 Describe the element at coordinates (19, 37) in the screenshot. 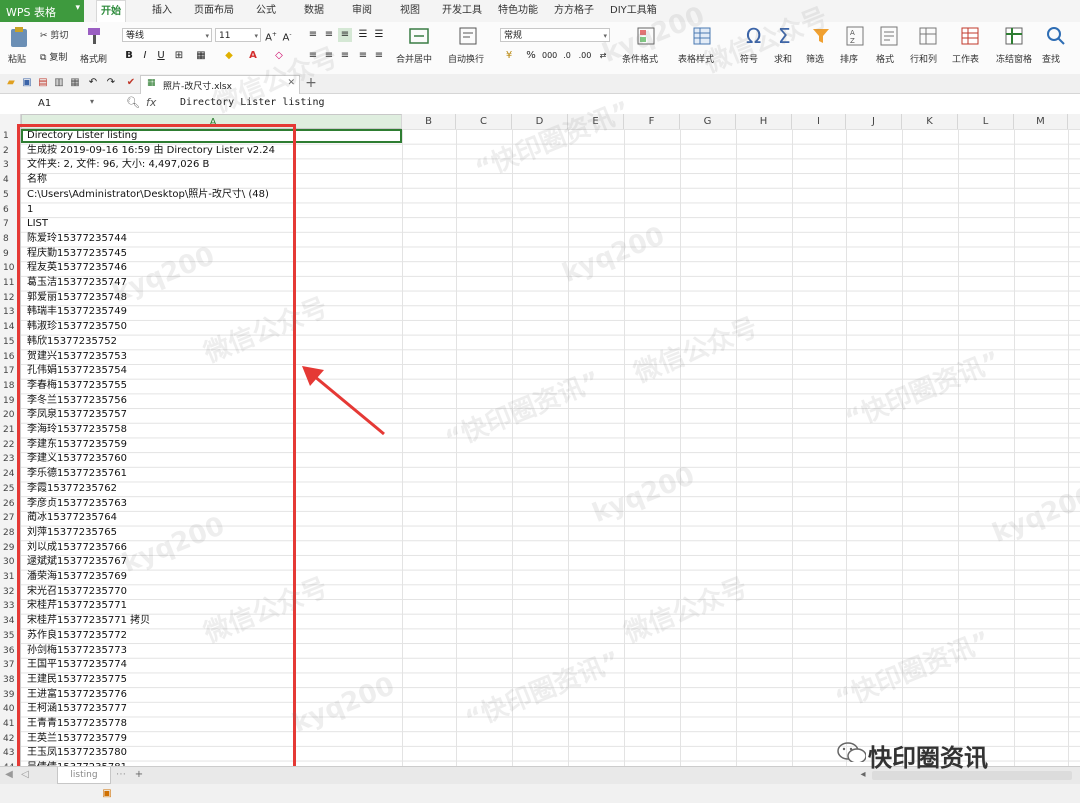

I see `paste-icon` at that location.